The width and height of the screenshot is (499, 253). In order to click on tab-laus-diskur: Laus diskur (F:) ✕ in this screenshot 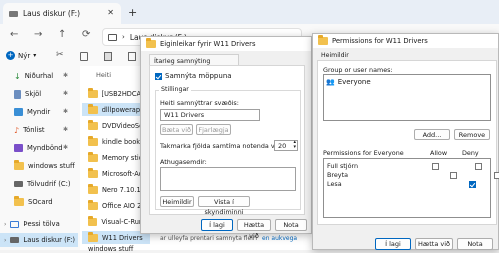, I will do `click(62, 13)`.